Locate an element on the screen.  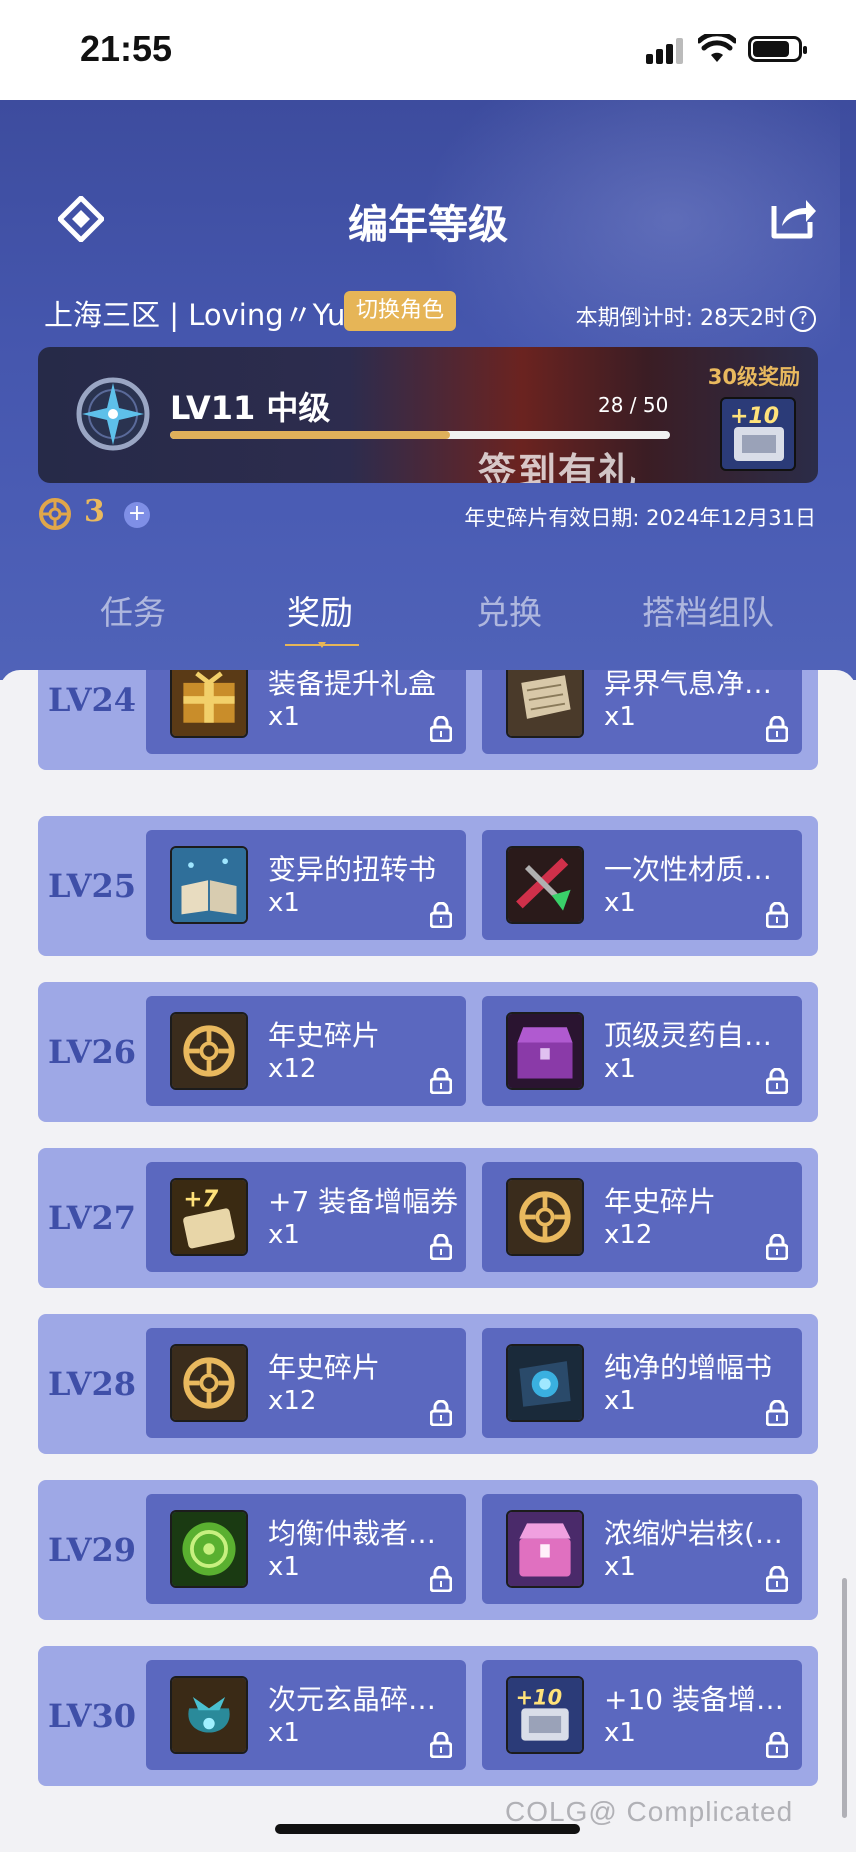
svg-text: +7 is located at coordinates (200, 1200).